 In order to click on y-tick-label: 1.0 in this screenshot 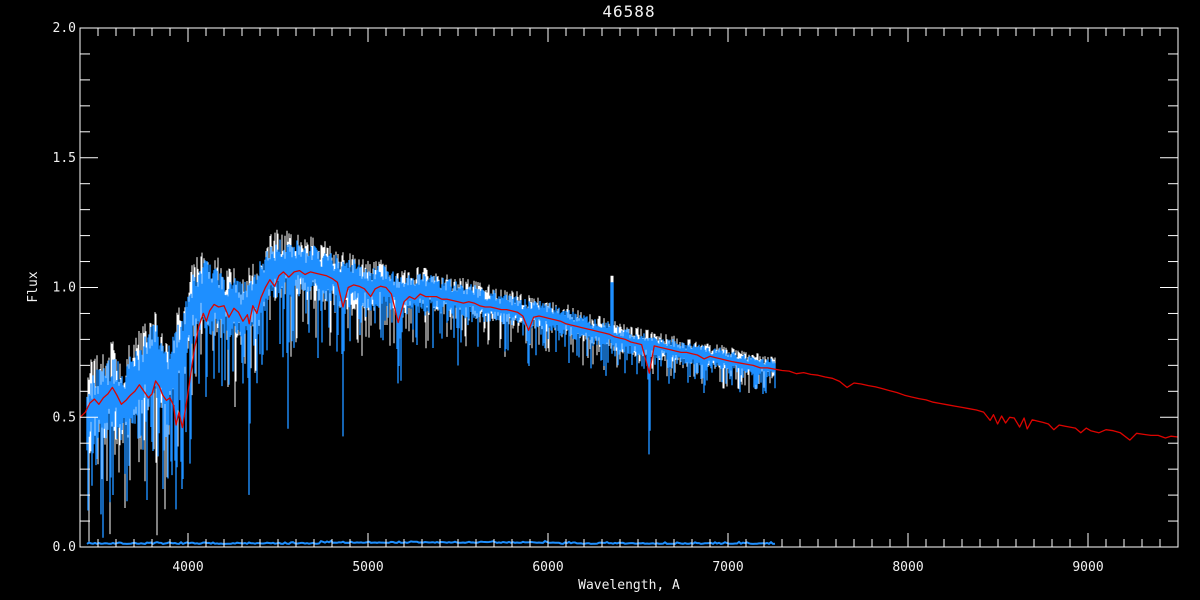, I will do `click(64, 288)`.